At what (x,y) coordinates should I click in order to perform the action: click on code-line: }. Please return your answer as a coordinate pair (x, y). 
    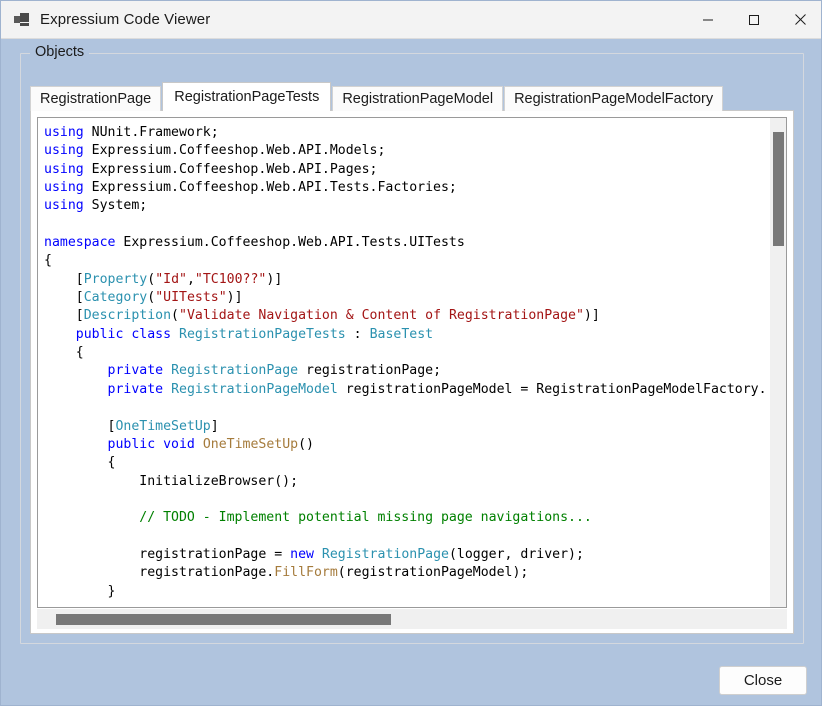
    Looking at the image, I should click on (80, 591).